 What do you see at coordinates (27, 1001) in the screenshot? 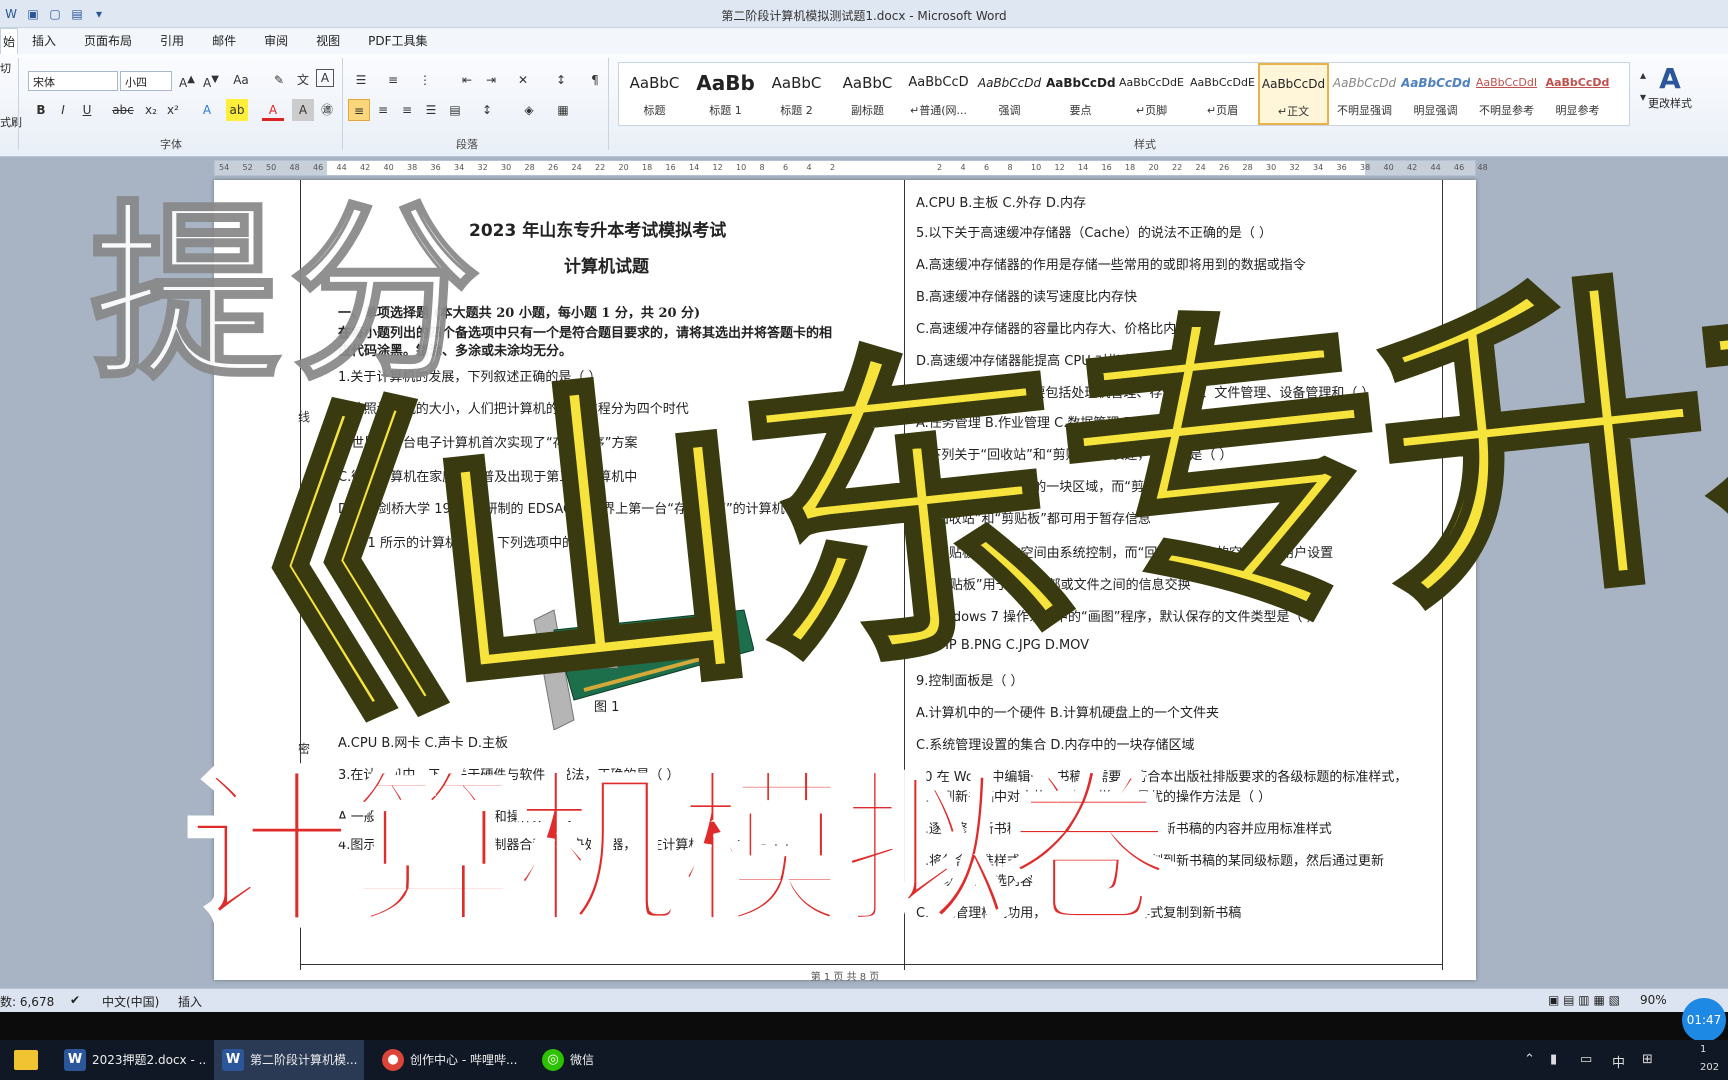
I see `word-count: 数: 6,678` at bounding box center [27, 1001].